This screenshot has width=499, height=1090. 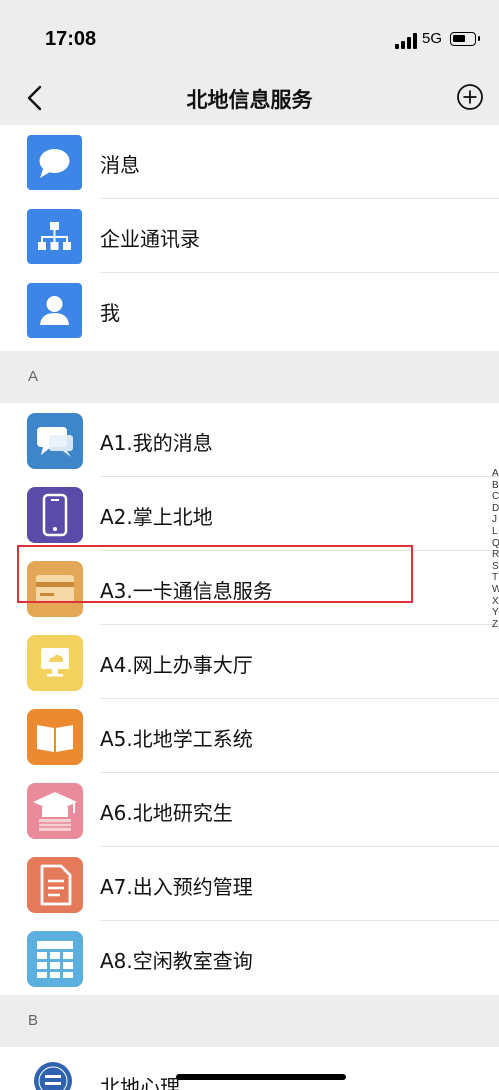 What do you see at coordinates (176, 961) in the screenshot?
I see `list-item-label: A8.空闲教室查询` at bounding box center [176, 961].